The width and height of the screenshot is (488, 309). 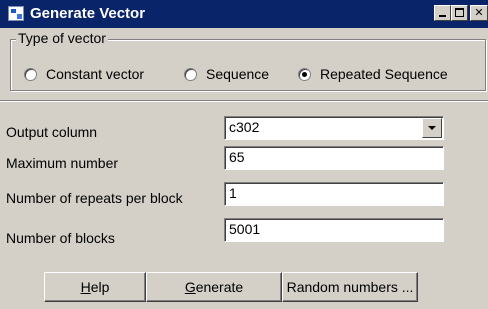 What do you see at coordinates (16, 13) in the screenshot?
I see `app-icon` at bounding box center [16, 13].